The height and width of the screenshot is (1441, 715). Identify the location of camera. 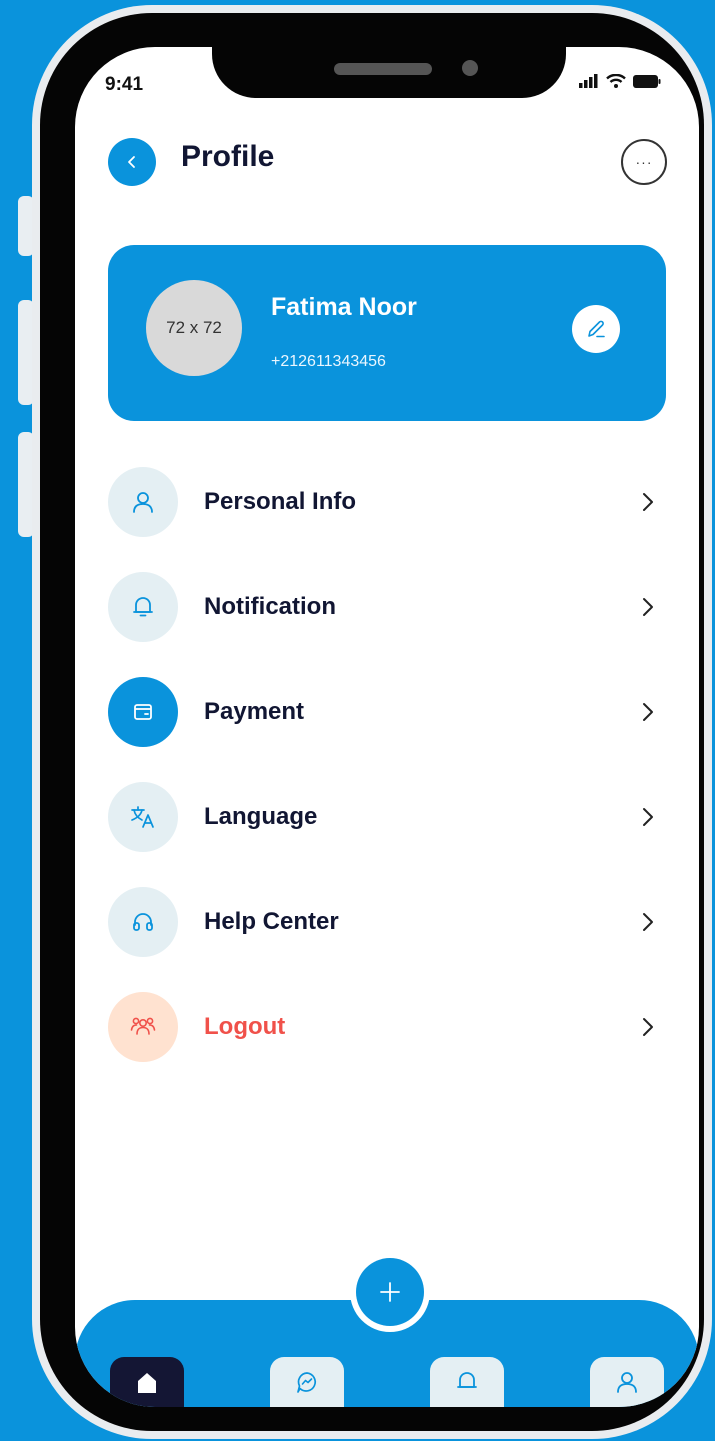
(470, 68).